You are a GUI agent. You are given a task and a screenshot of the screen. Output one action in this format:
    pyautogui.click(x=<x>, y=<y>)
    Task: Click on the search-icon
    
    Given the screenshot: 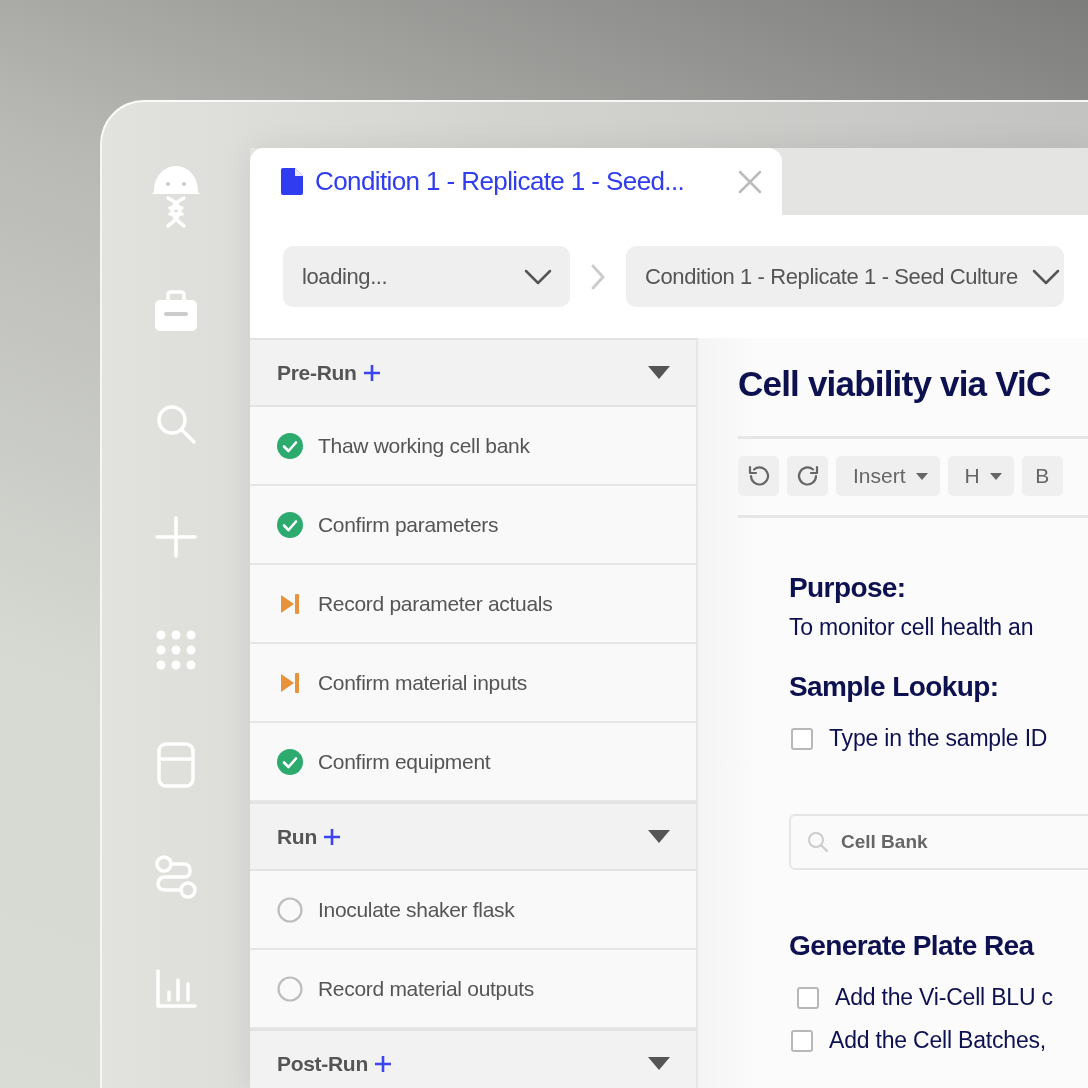 What is the action you would take?
    pyautogui.click(x=176, y=424)
    